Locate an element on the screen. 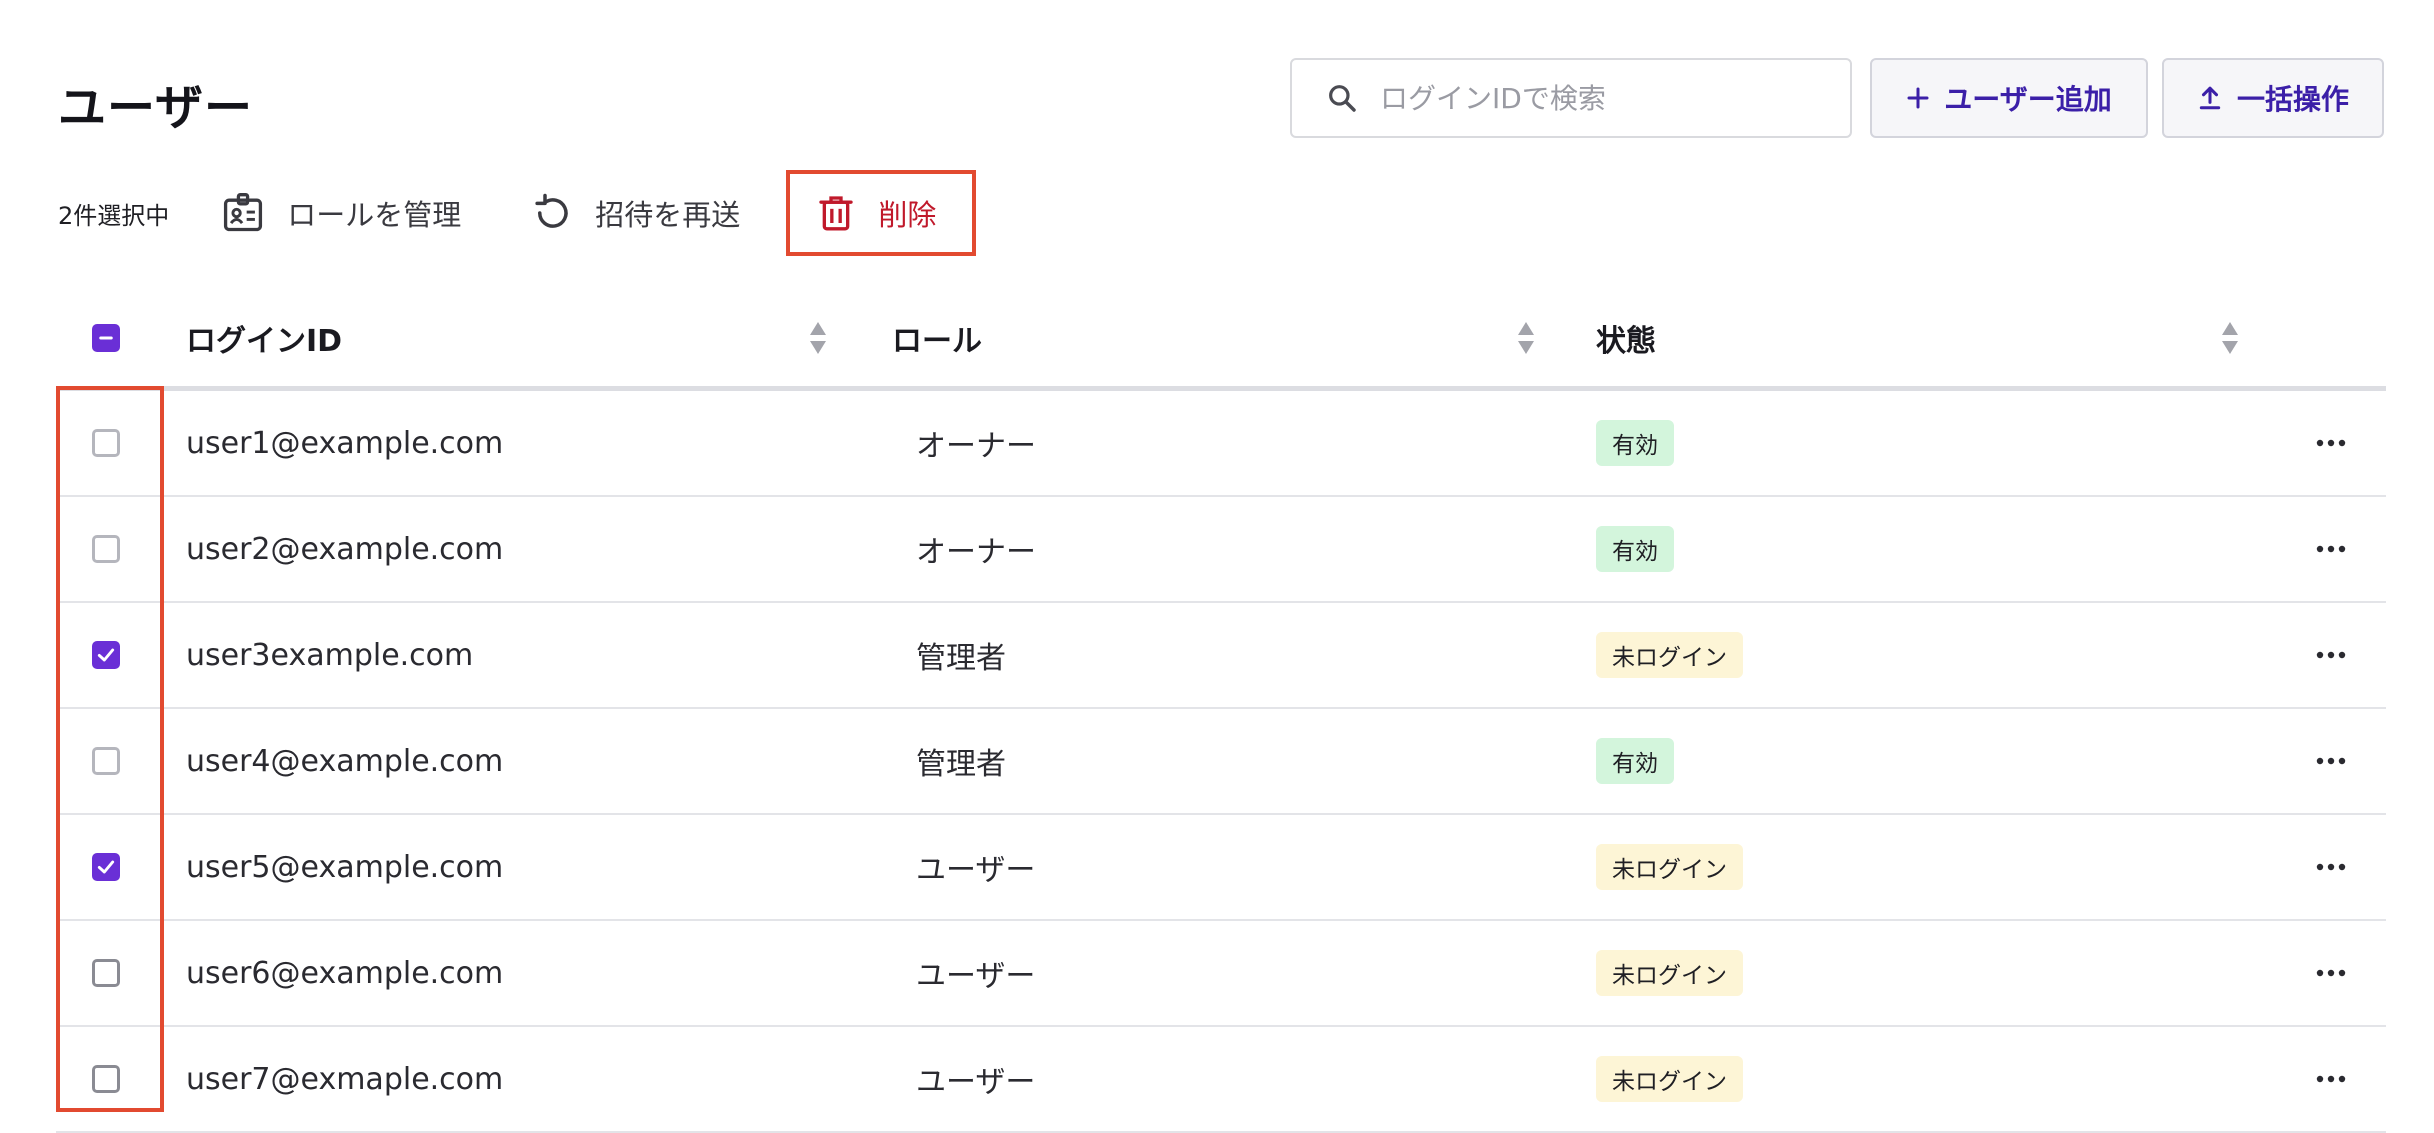  trash-icon is located at coordinates (836, 213).